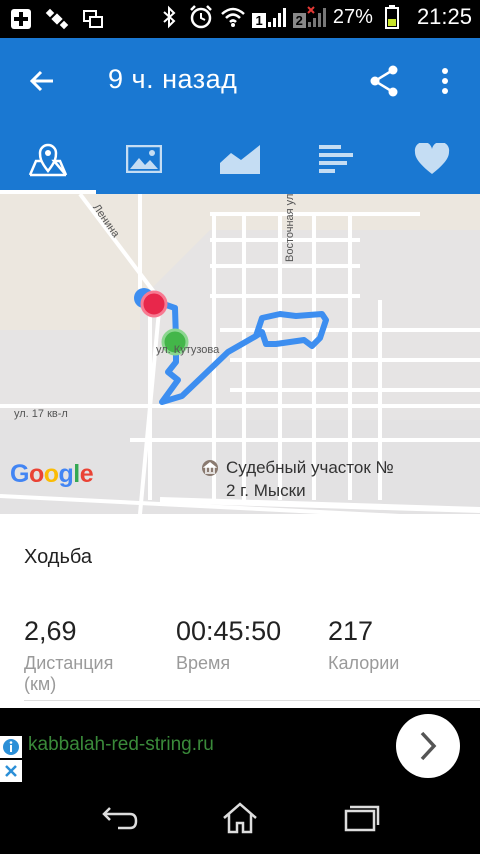  I want to click on more-options-button, so click(445, 81).